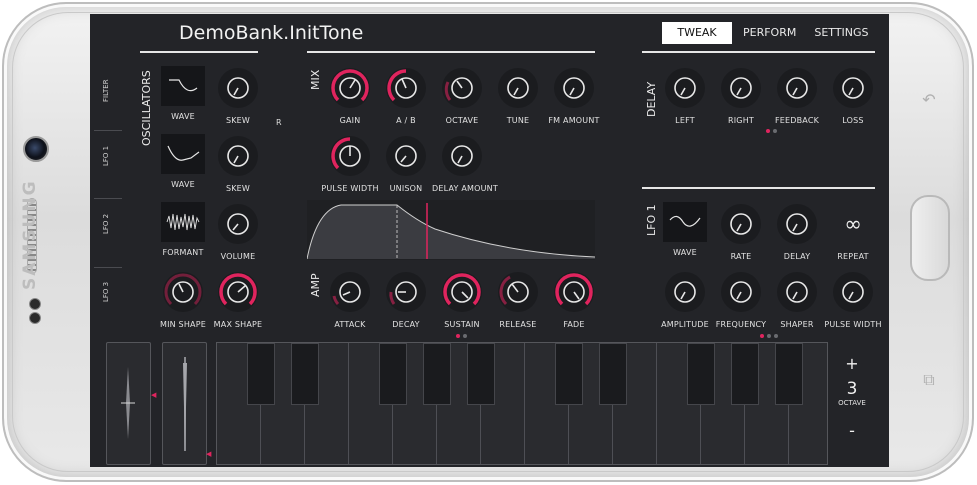 The image size is (977, 485). Describe the element at coordinates (238, 163) in the screenshot. I see `osc2-skew-knob: SKEW` at that location.